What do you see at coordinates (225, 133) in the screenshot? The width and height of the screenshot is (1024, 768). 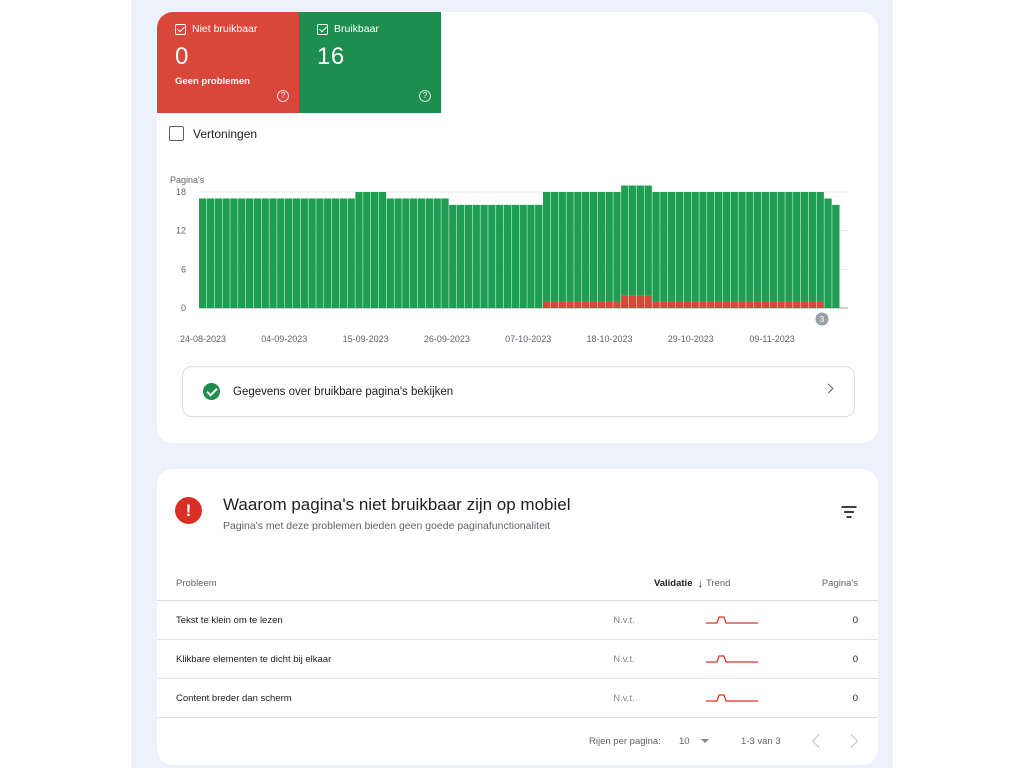 I see `impressions-label: Vertoningen` at bounding box center [225, 133].